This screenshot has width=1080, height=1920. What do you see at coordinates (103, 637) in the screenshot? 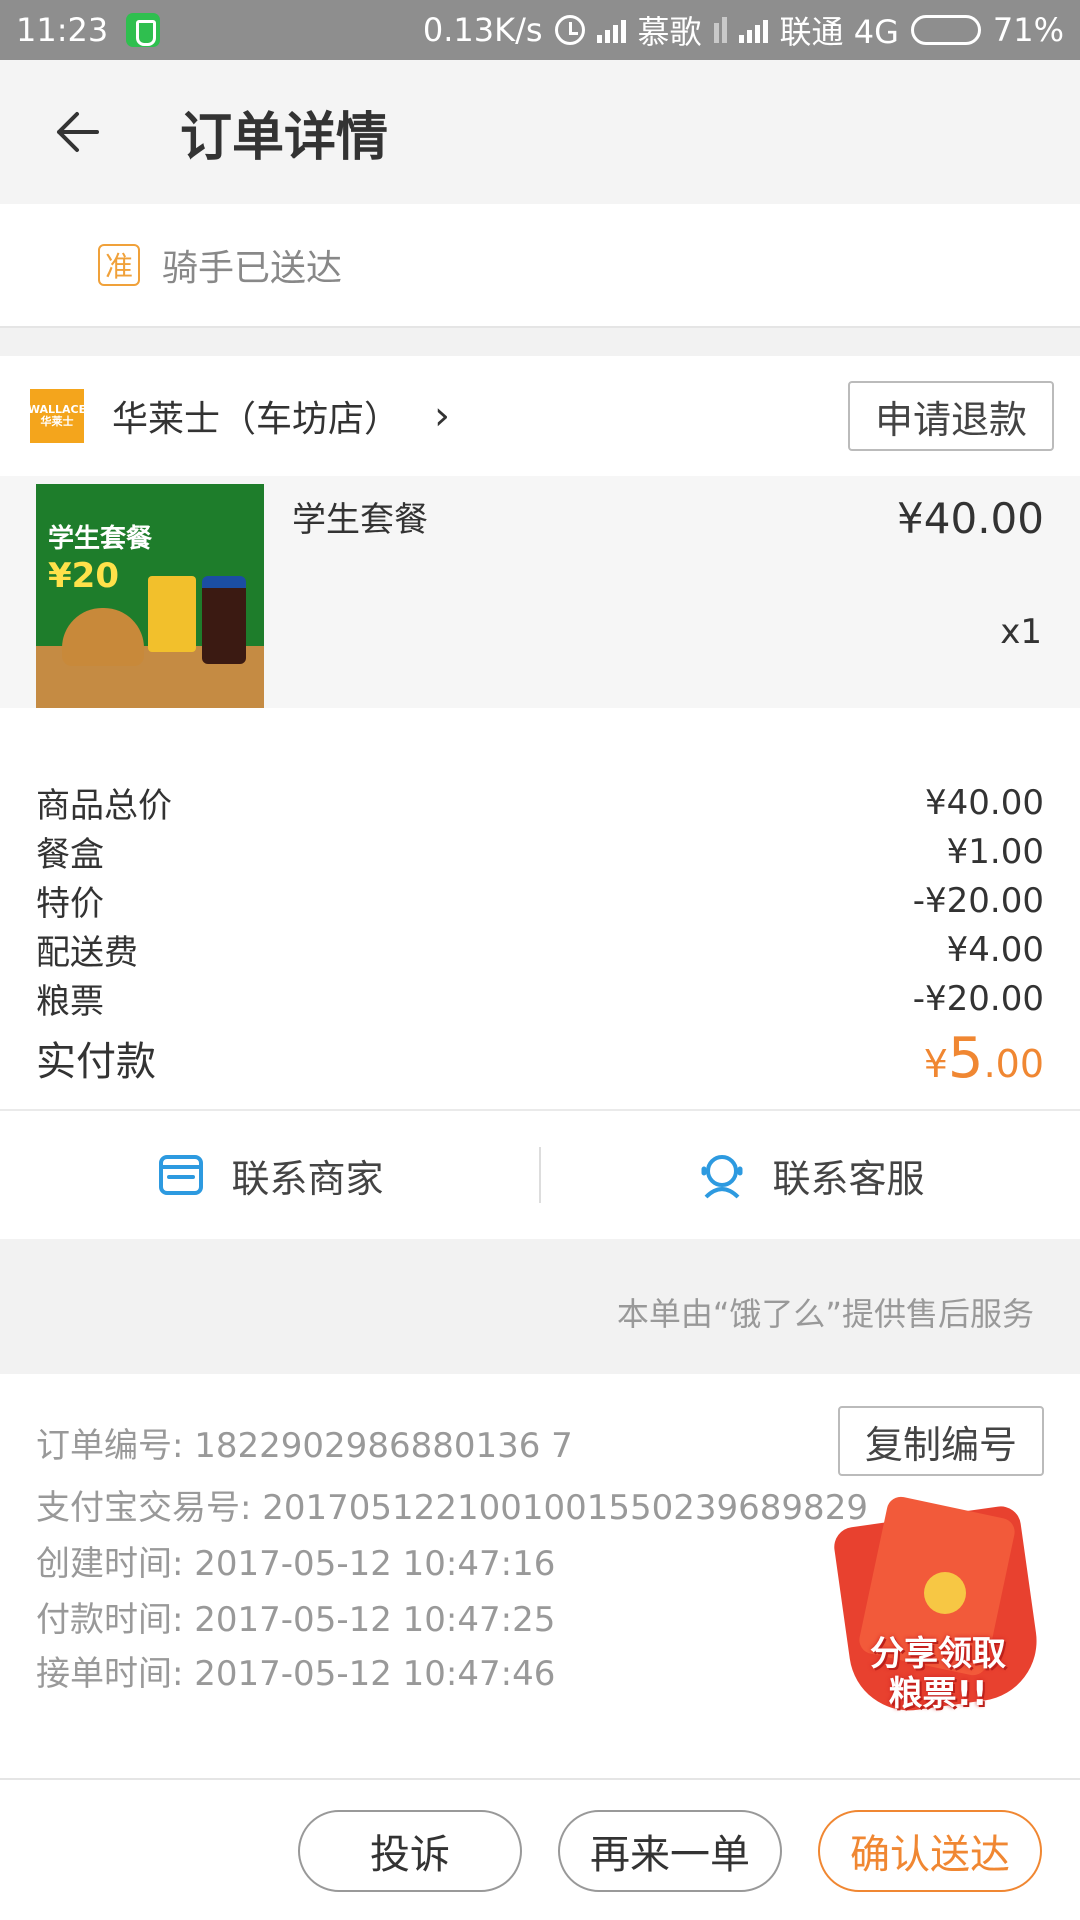
I see `burger-image` at bounding box center [103, 637].